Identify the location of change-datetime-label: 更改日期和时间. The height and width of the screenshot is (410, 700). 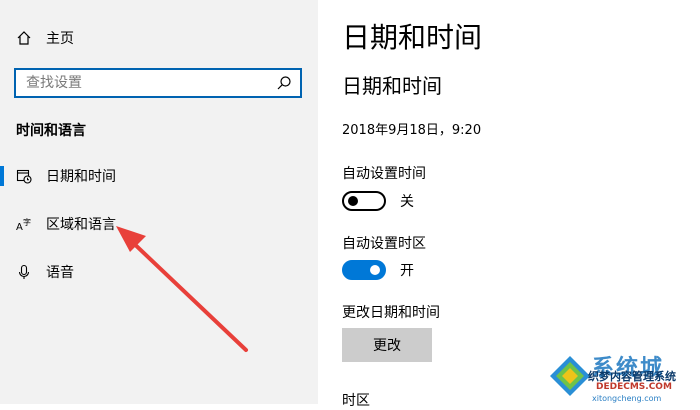
(391, 313).